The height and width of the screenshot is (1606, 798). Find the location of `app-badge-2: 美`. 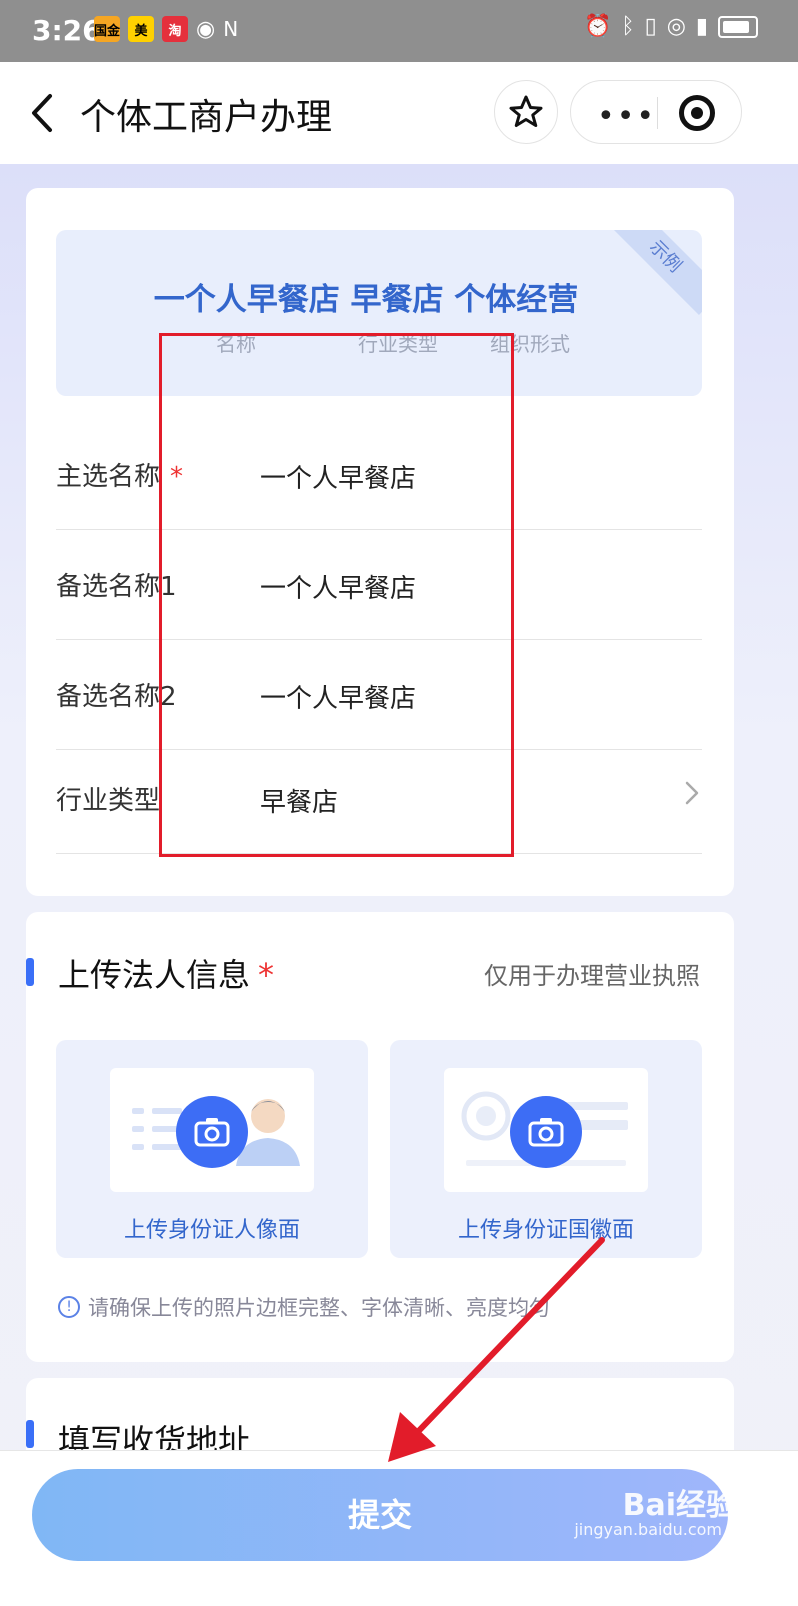

app-badge-2: 美 is located at coordinates (141, 29).